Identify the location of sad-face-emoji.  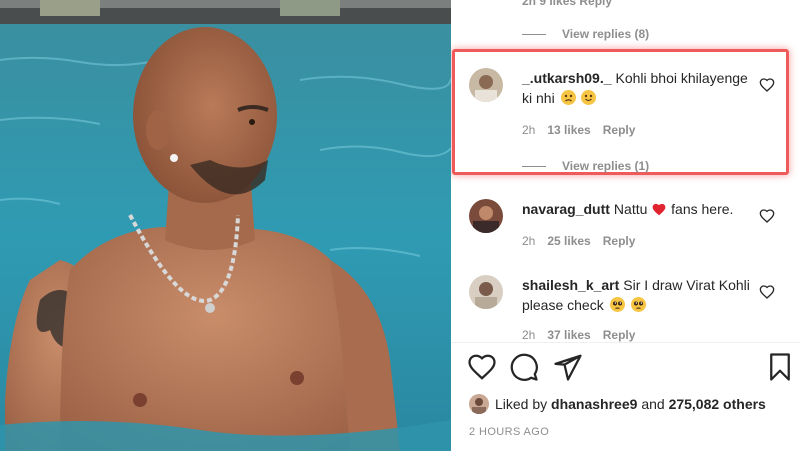
(568, 97).